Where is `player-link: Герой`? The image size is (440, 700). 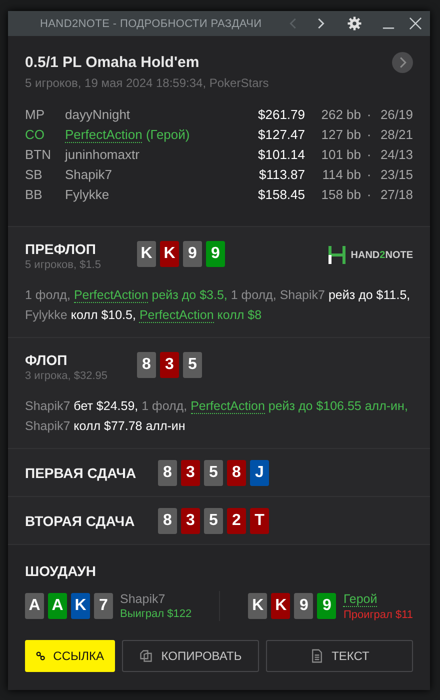
player-link: Герой is located at coordinates (360, 599).